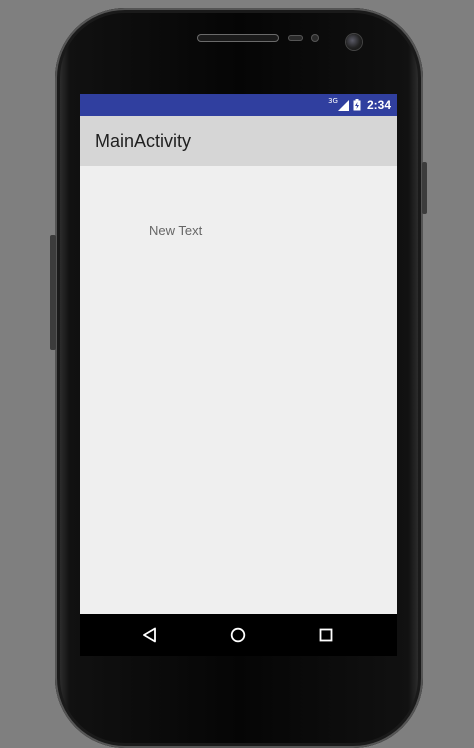  Describe the element at coordinates (295, 38) in the screenshot. I see `proximity-sensor-icon` at that location.